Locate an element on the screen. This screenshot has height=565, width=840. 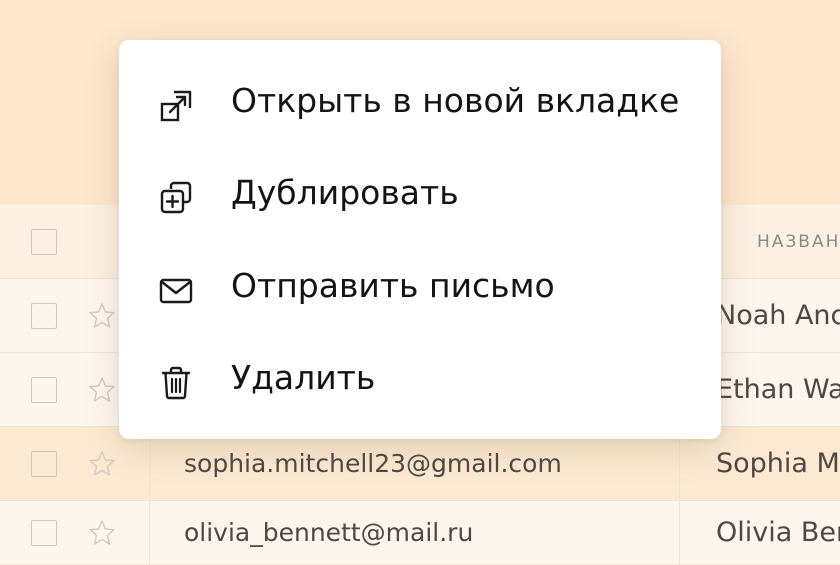
menu-item-label: Отправить письмо is located at coordinates (393, 285).